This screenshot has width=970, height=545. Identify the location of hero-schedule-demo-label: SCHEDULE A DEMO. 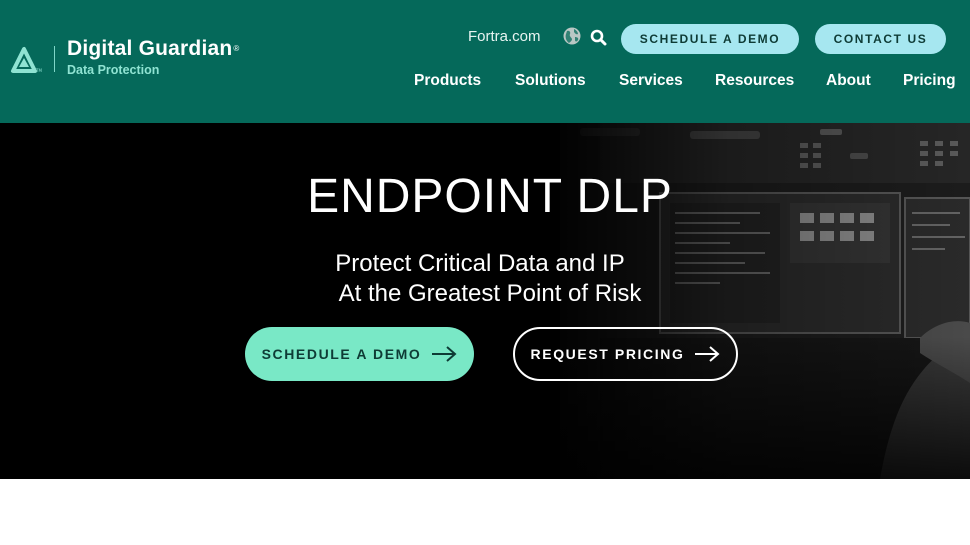
(341, 354).